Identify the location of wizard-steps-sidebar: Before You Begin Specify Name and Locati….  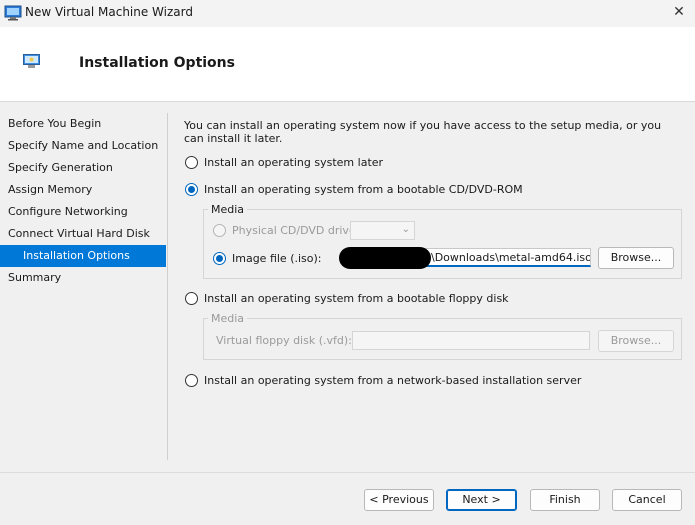
(83, 201).